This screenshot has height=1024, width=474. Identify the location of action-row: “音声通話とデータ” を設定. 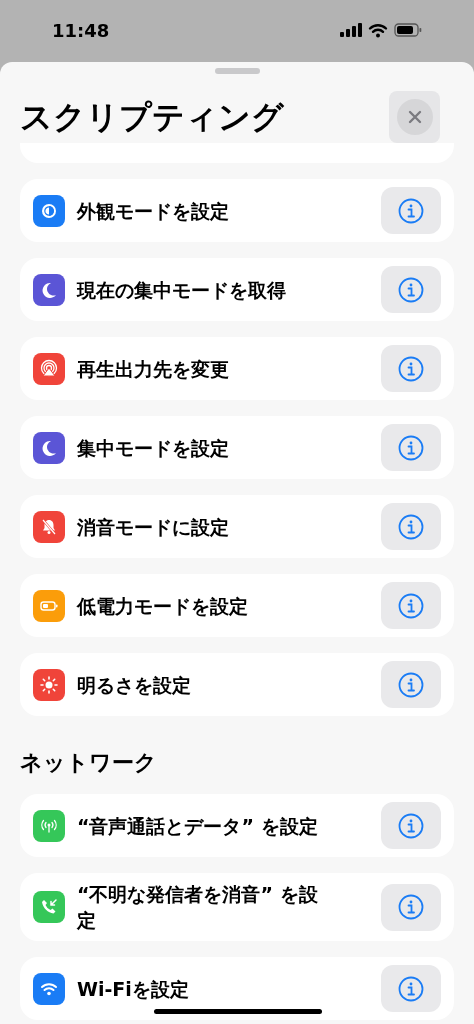
(237, 825).